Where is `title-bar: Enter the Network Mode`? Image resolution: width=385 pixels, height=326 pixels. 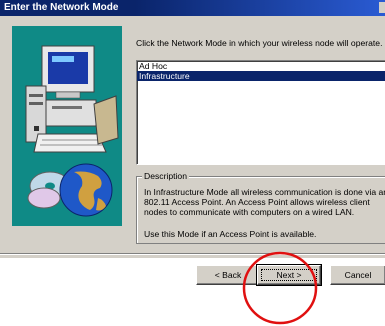
title-bar: Enter the Network Mode is located at coordinates (192, 8).